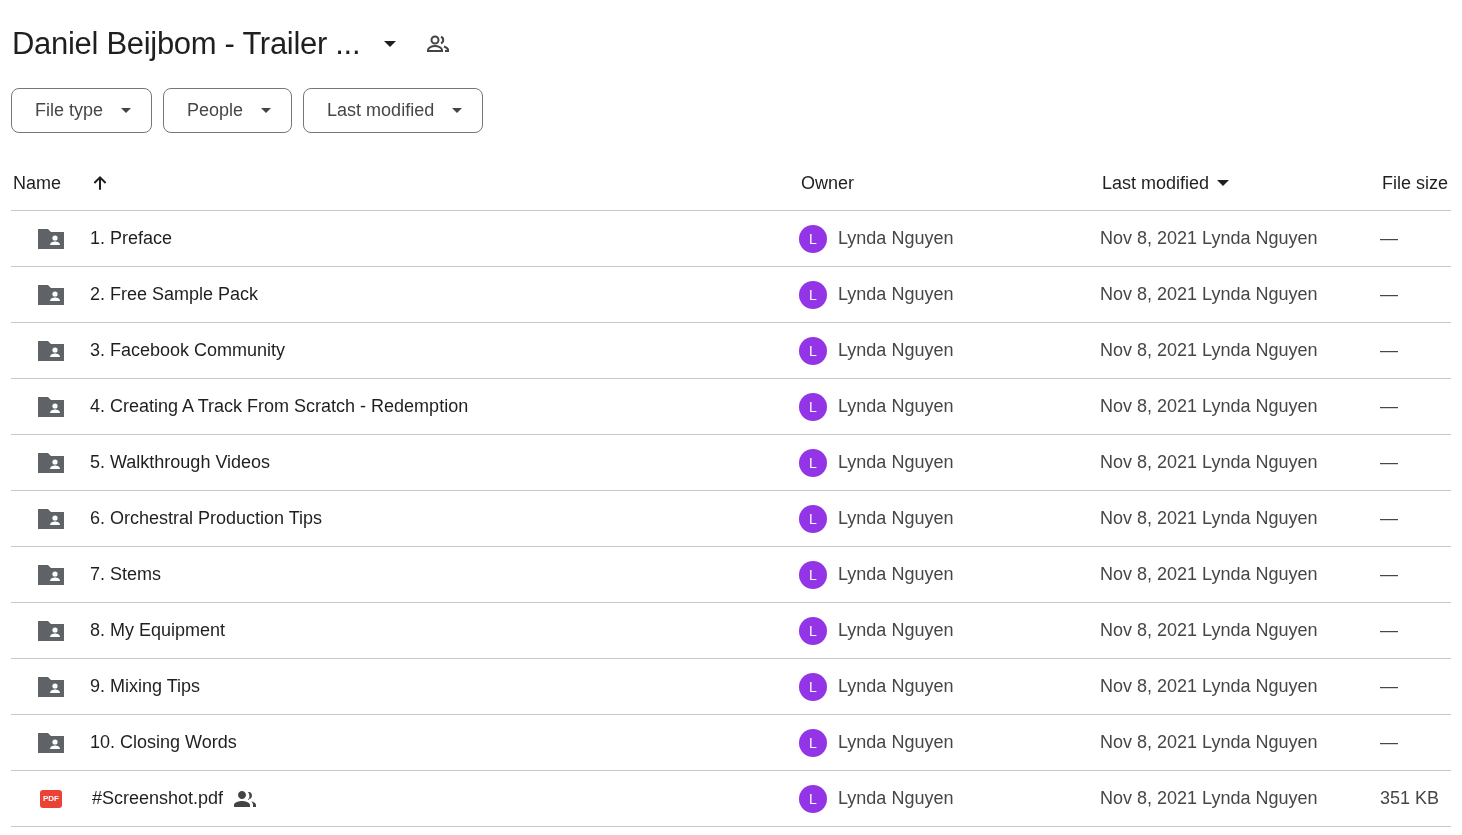  I want to click on file-name: 8. My Equipment, so click(158, 630).